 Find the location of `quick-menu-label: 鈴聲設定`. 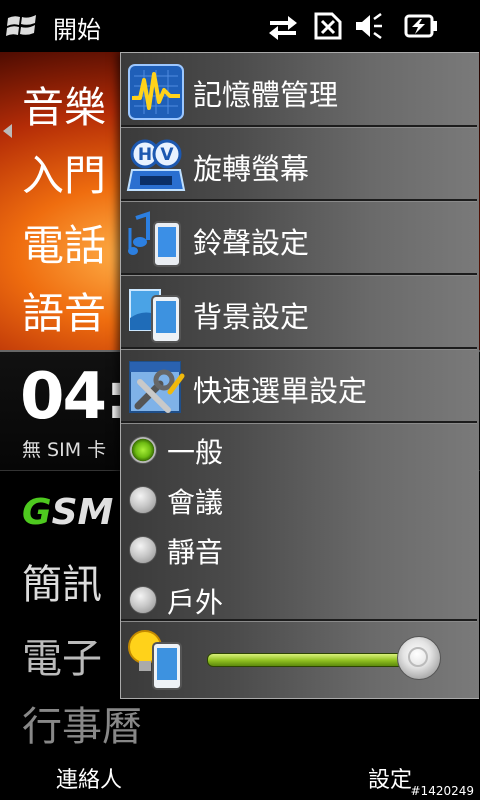

quick-menu-label: 鈴聲設定 is located at coordinates (251, 243).